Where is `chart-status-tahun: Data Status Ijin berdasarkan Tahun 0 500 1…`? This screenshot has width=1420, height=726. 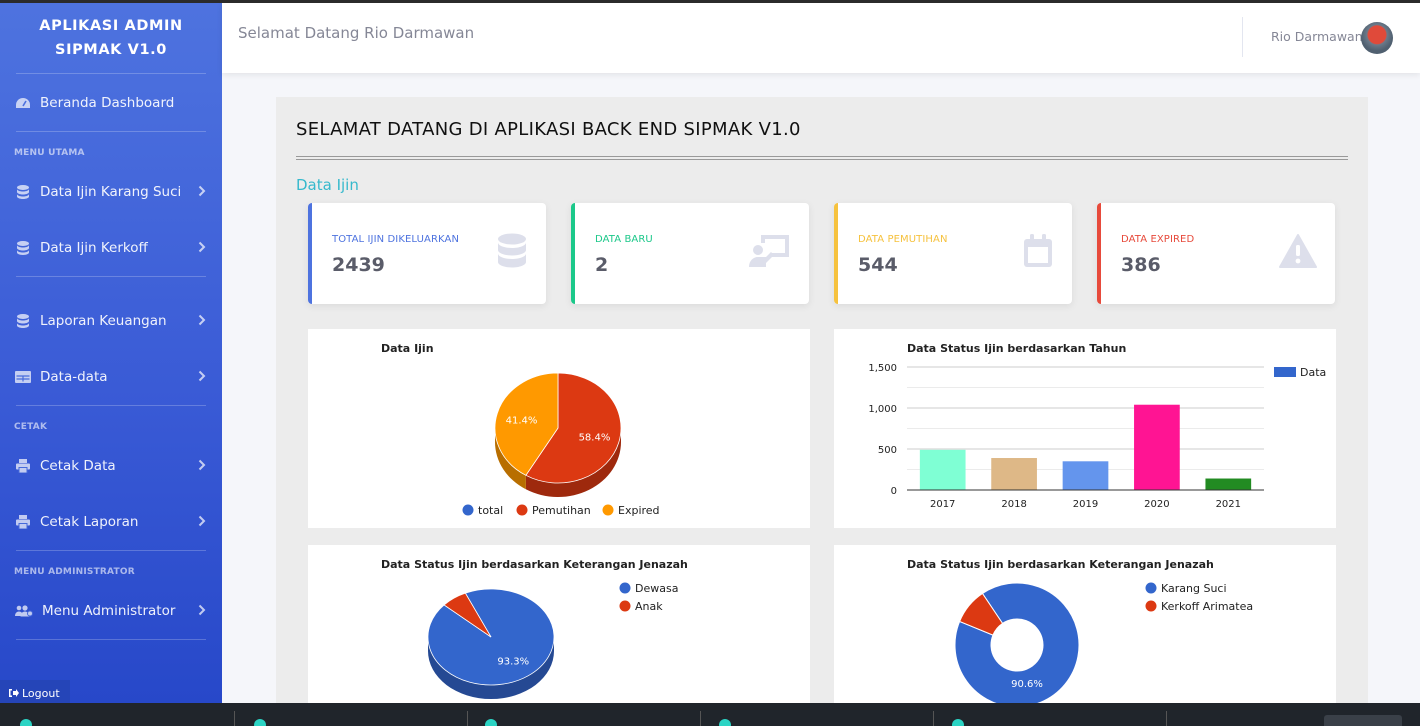
chart-status-tahun: Data Status Ijin berdasarkan Tahun 0 500 1… is located at coordinates (1085, 428).